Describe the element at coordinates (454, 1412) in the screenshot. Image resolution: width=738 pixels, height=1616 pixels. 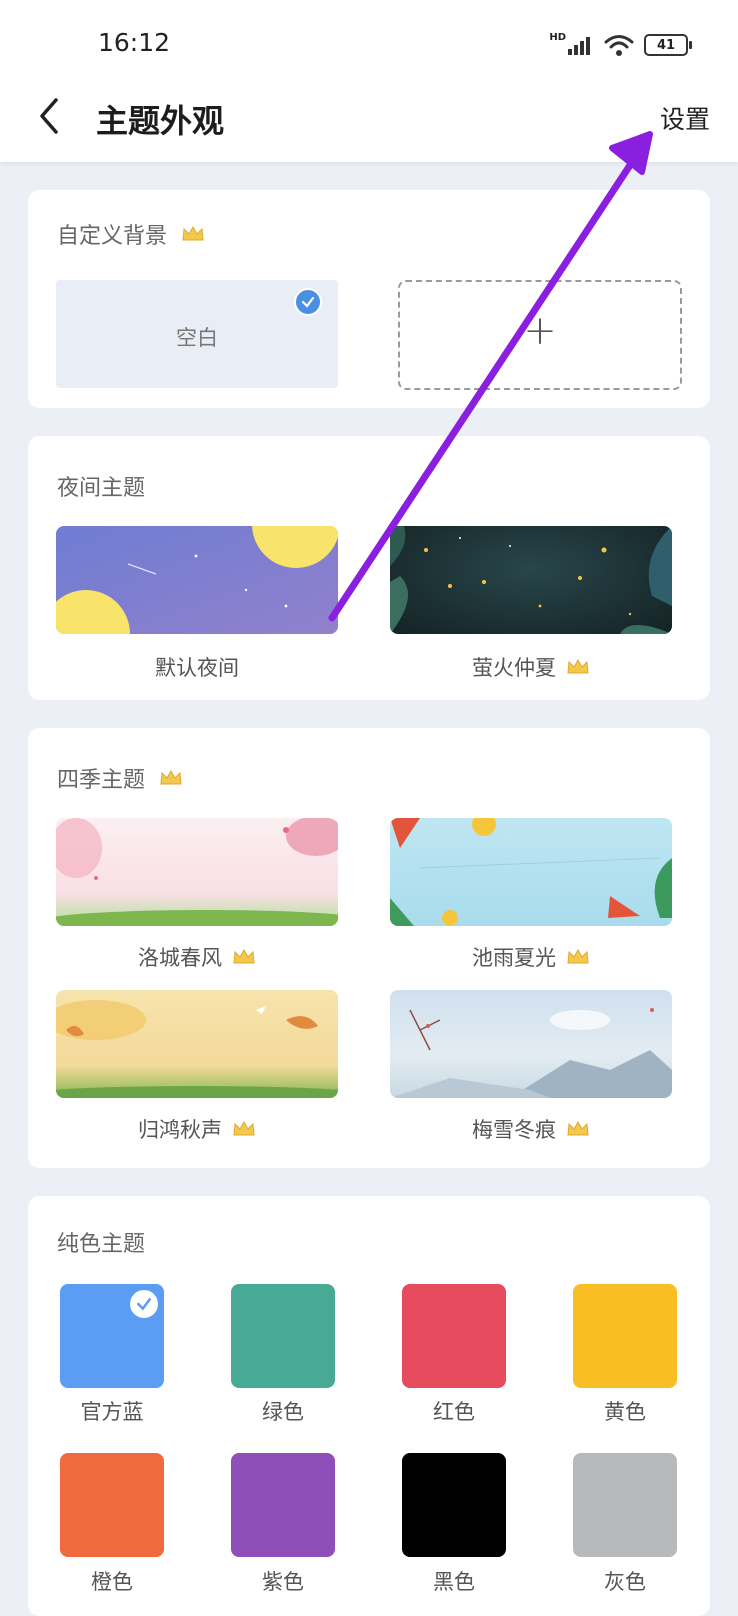
I see `swatch-label: 红色` at that location.